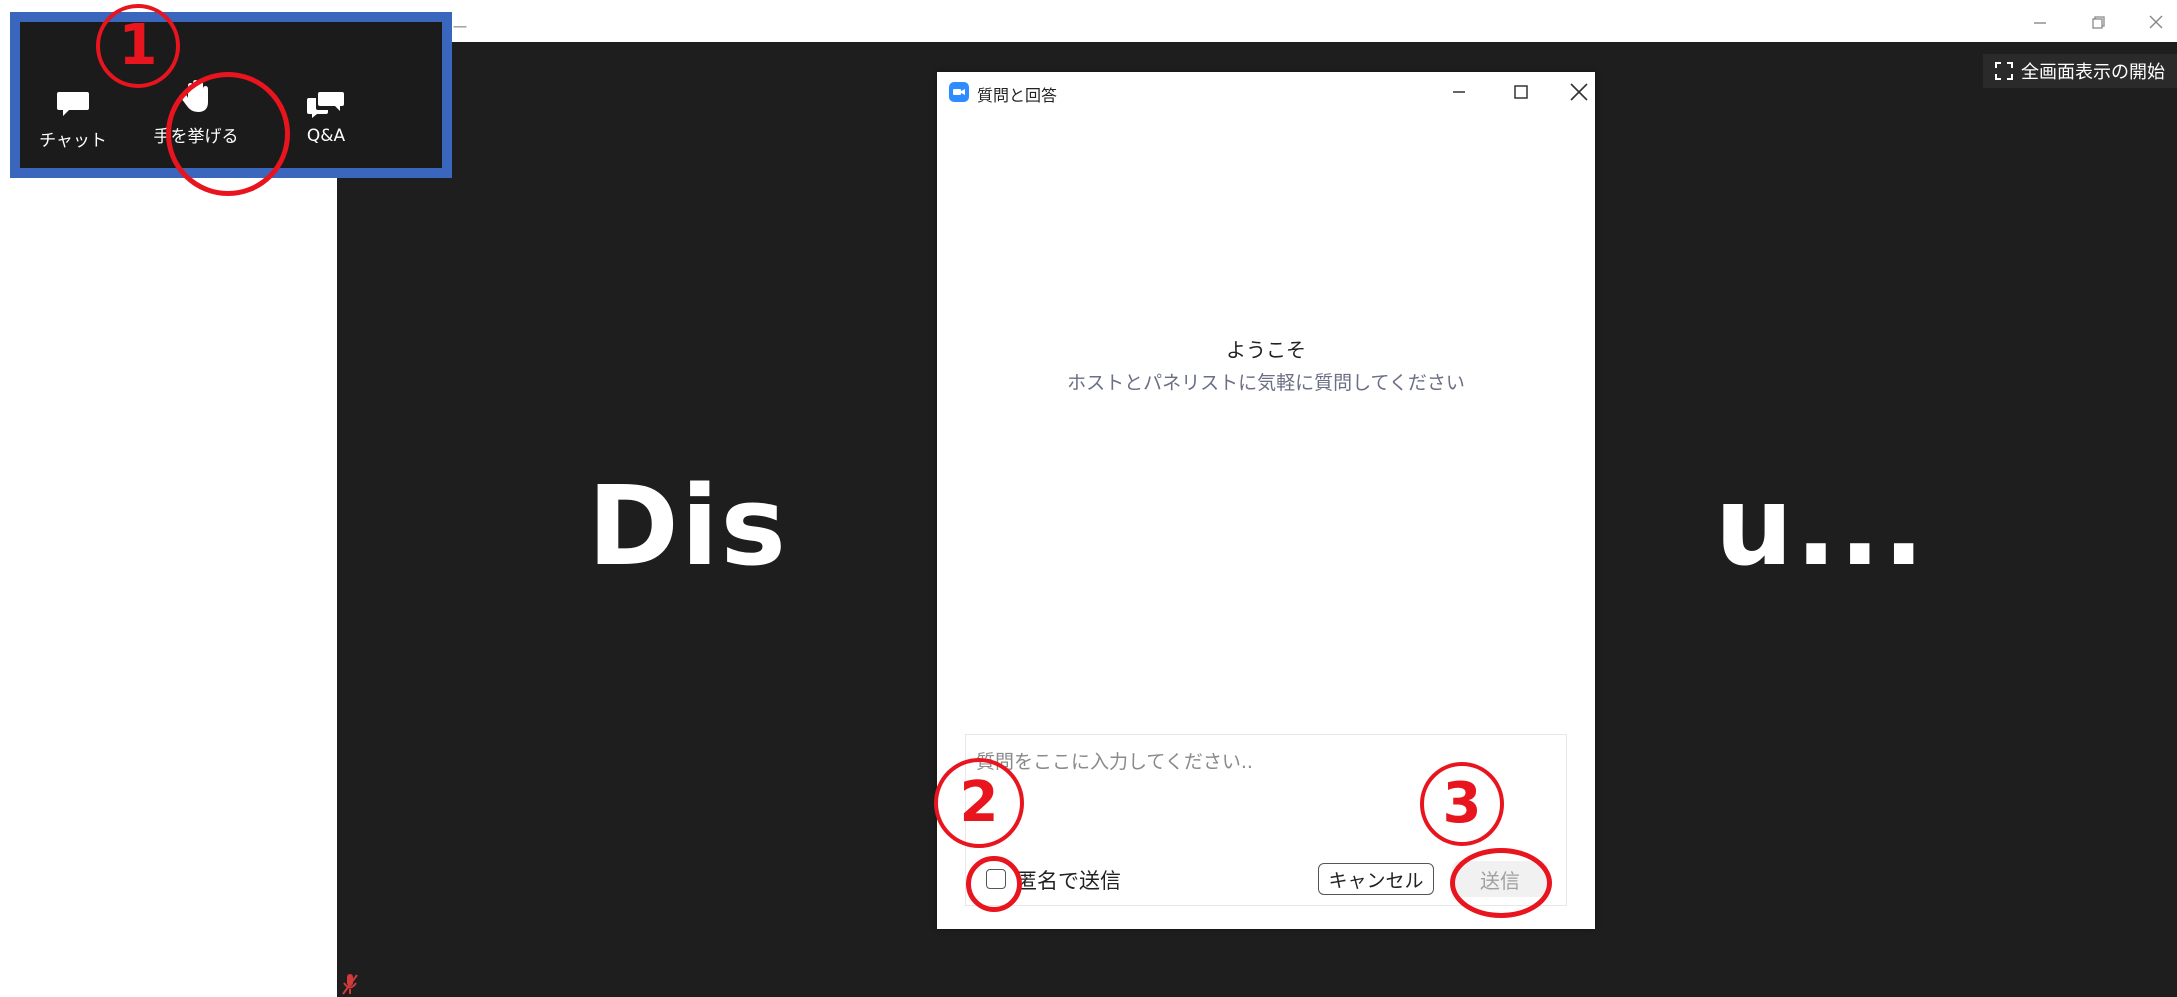  Describe the element at coordinates (73, 104) in the screenshot. I see `chat-bubble-icon` at that location.